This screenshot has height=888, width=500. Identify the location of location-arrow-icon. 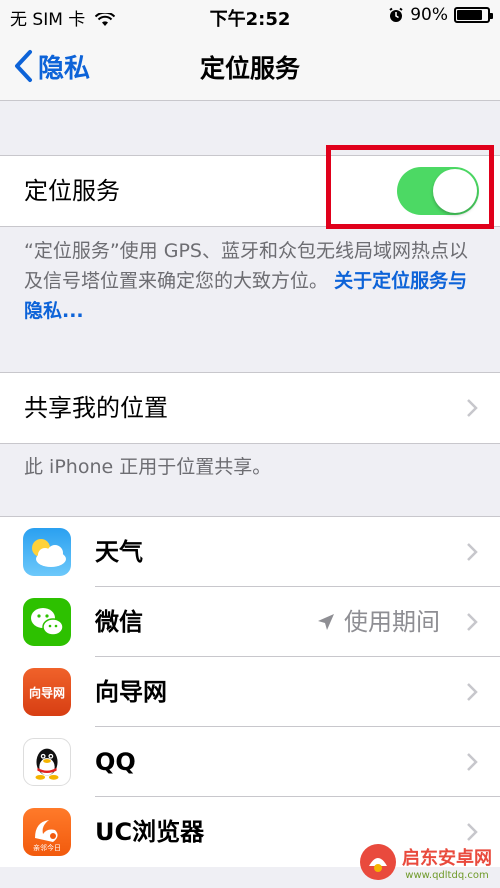
(326, 622).